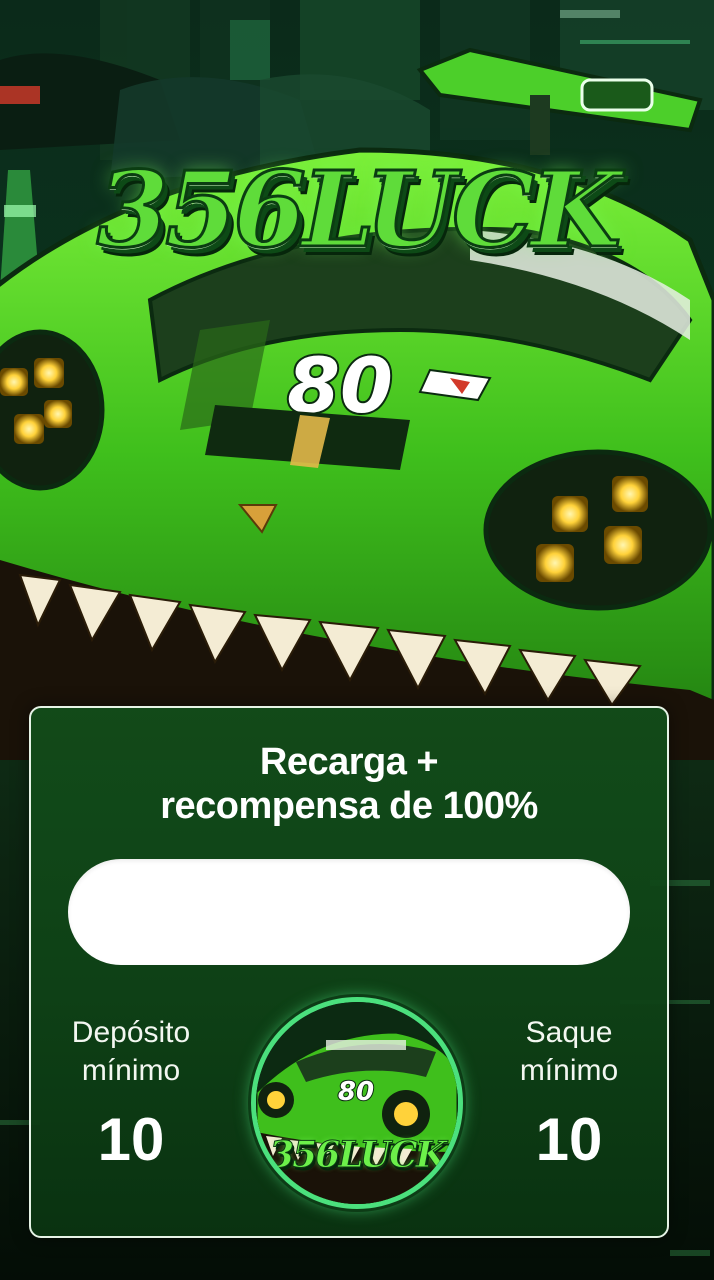  I want to click on min-deposit-stat: Depósito mínimo 10, so click(131, 1092).